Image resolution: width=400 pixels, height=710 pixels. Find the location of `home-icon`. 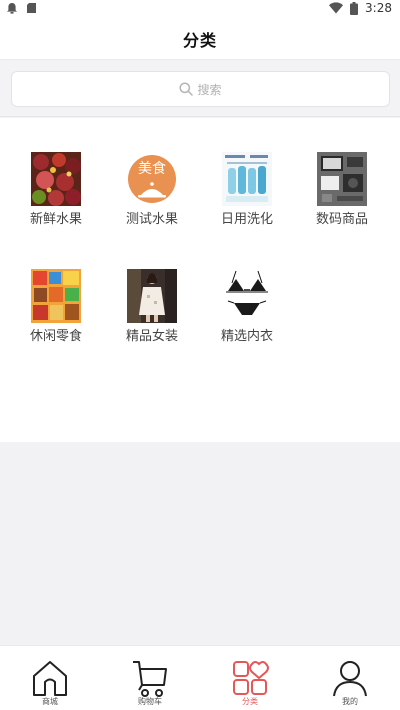

home-icon is located at coordinates (50, 678).